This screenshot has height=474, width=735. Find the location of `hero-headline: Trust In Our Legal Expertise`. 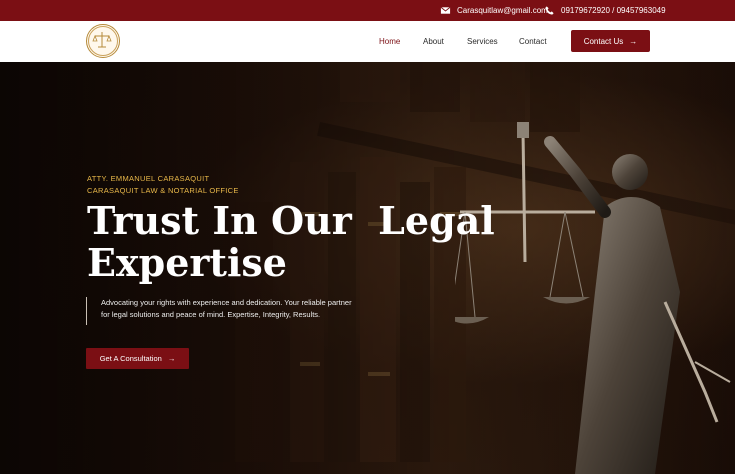

hero-headline: Trust In Our Legal Expertise is located at coordinates (291, 242).